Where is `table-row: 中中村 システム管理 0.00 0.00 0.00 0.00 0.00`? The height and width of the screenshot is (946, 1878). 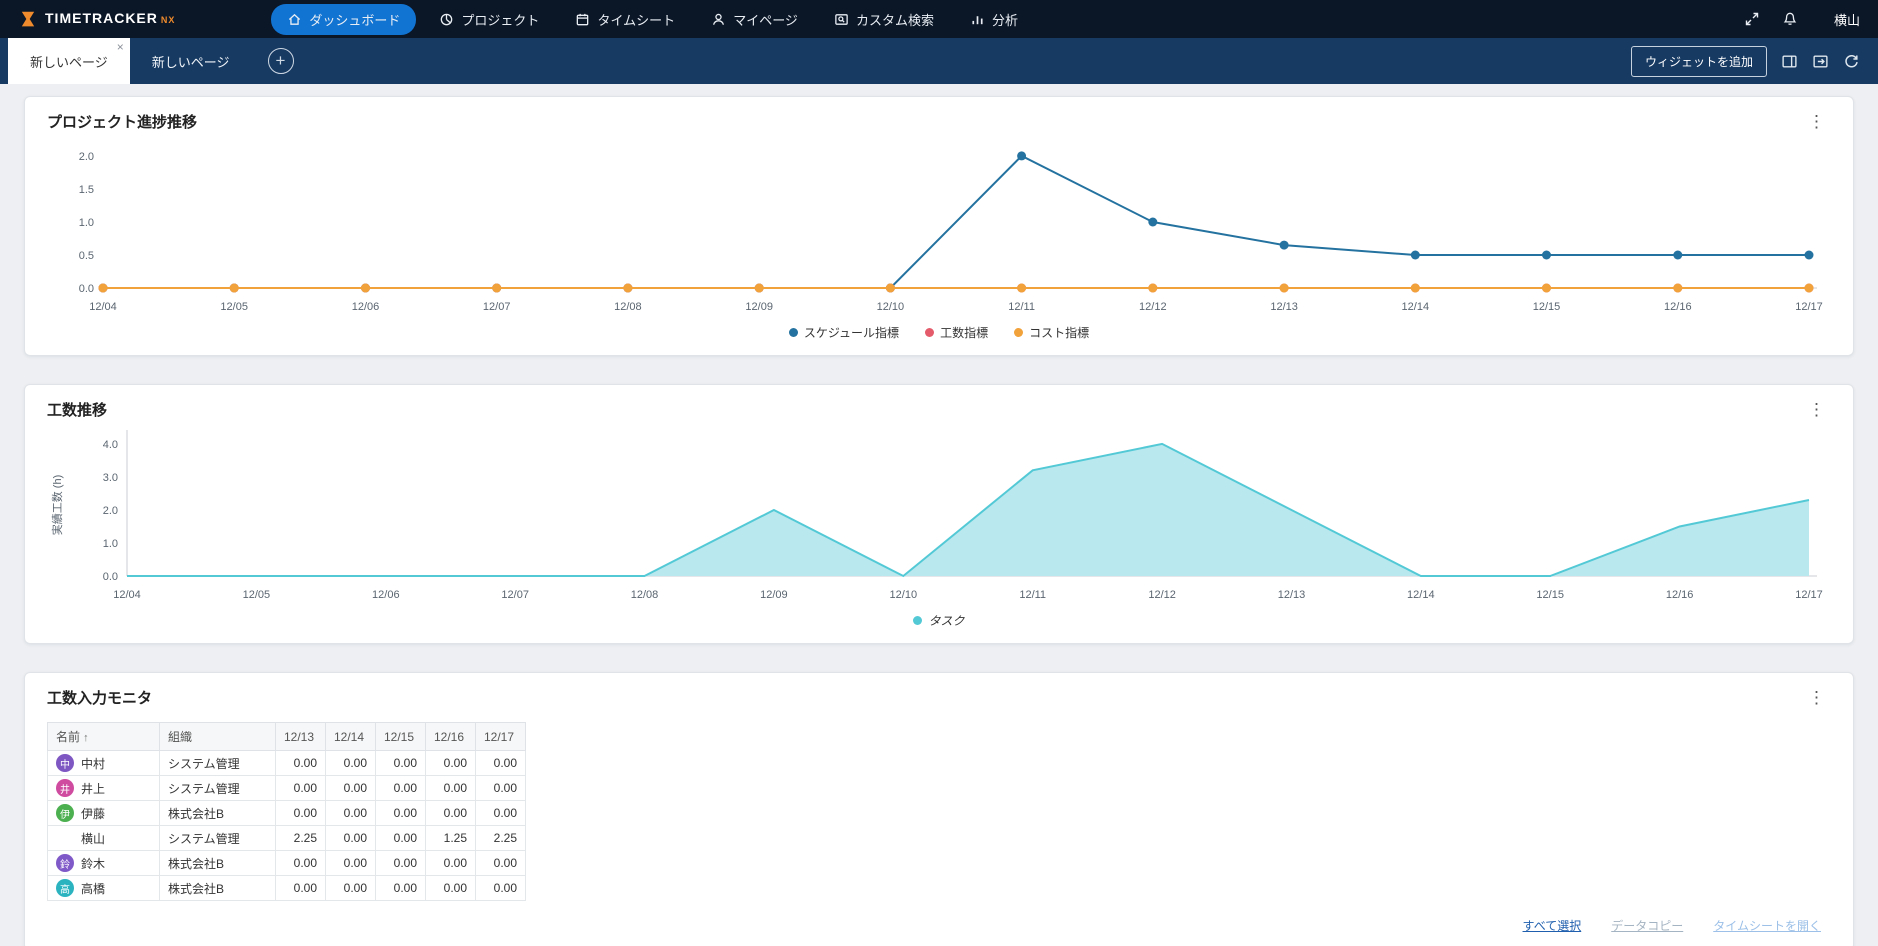 table-row: 中中村 システム管理 0.00 0.00 0.00 0.00 0.00 is located at coordinates (286, 763).